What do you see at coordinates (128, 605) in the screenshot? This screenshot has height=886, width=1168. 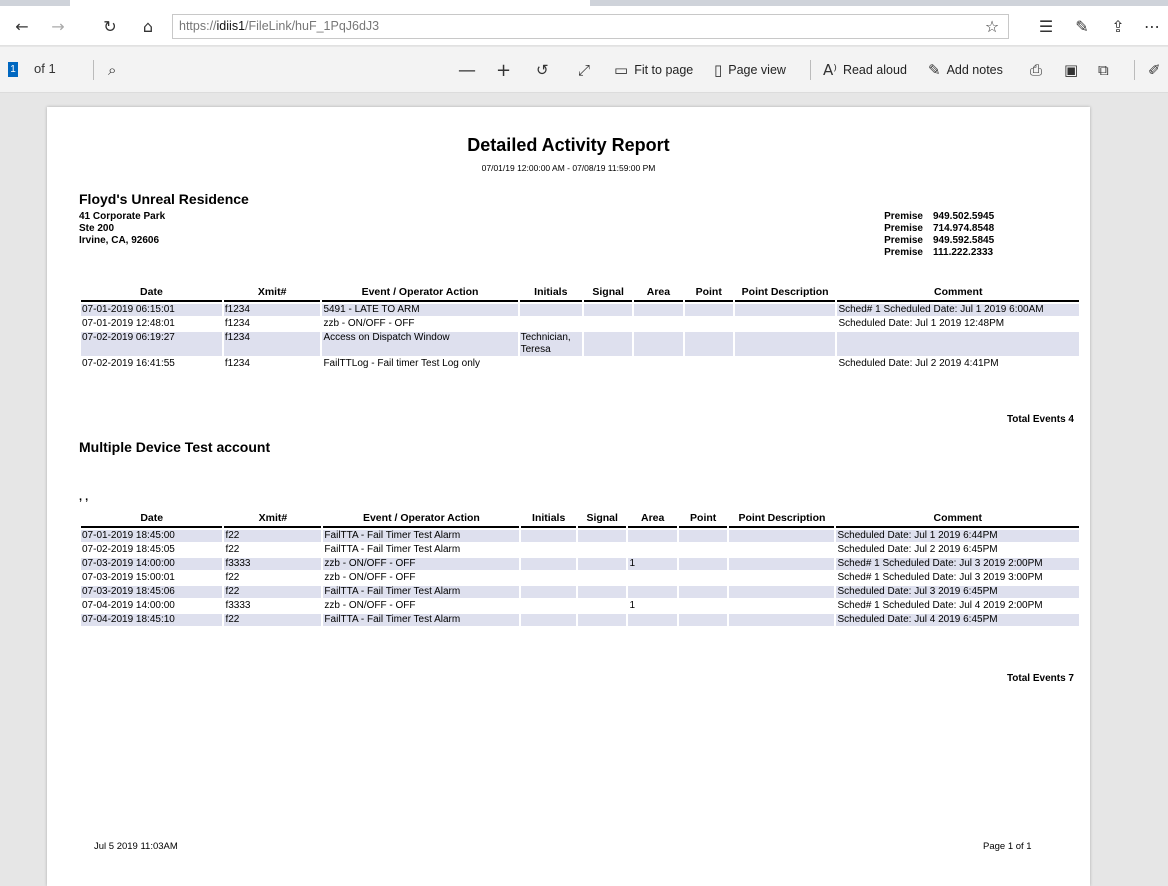 I see `date-cell: 07-04-2019 14:00:00` at bounding box center [128, 605].